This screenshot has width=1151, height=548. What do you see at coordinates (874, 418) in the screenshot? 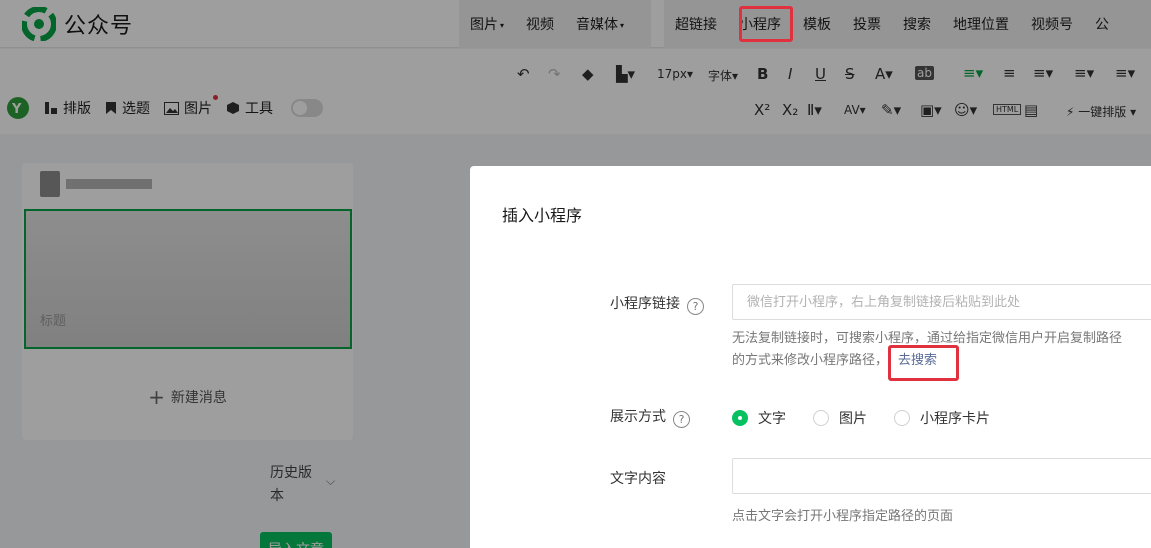
I see `display-options: 文字 图片 小程序卡片` at bounding box center [874, 418].